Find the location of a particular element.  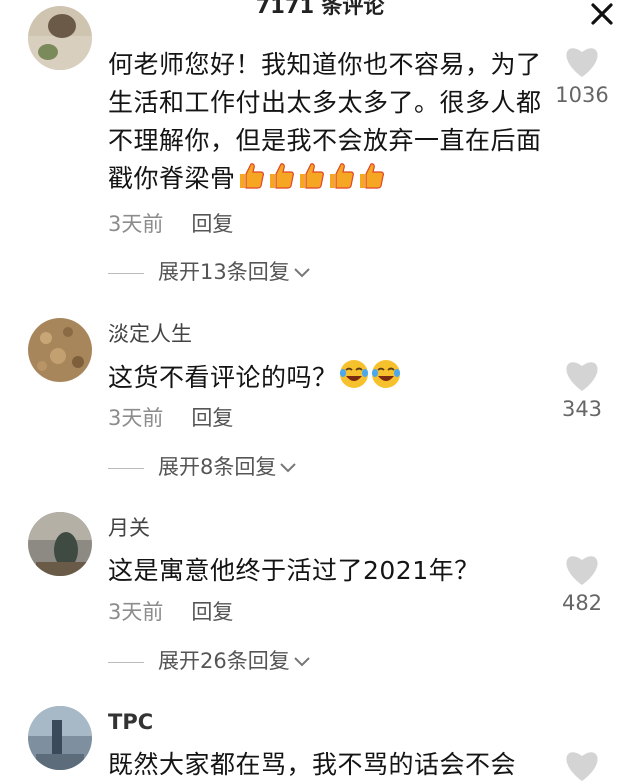

close-icon is located at coordinates (602, 14).